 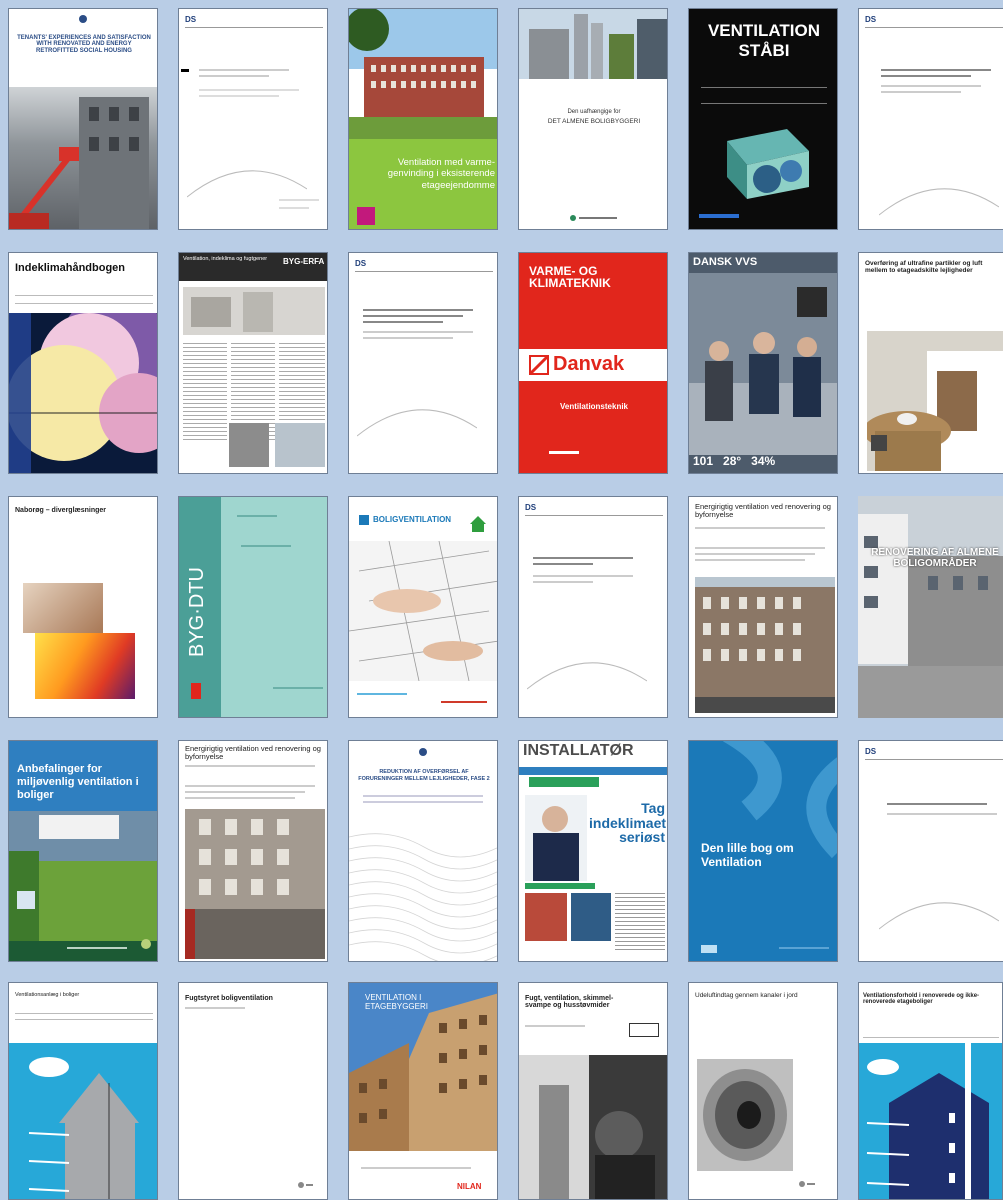 What do you see at coordinates (764, 40) in the screenshot?
I see `cover-title: VENTILATION STÅBI` at bounding box center [764, 40].